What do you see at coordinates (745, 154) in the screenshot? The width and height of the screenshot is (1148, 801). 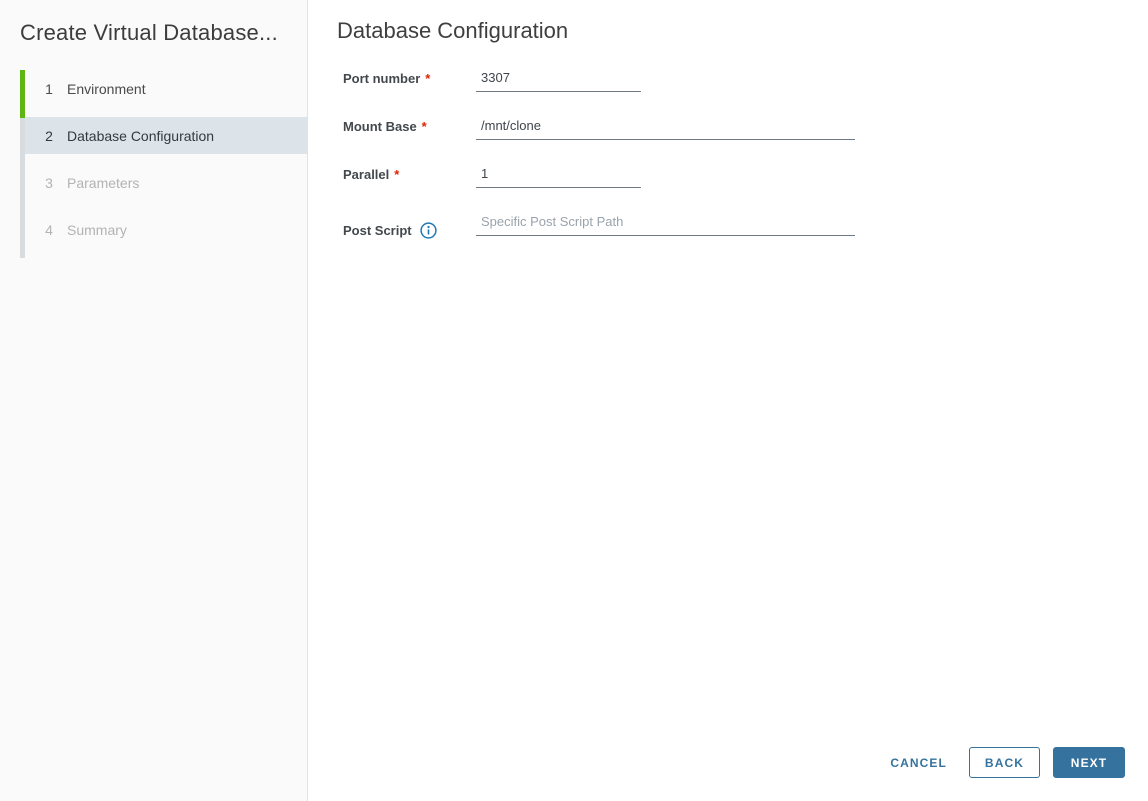 I see `database-configuration-form: Port number * Mount Base * Parallel *` at bounding box center [745, 154].